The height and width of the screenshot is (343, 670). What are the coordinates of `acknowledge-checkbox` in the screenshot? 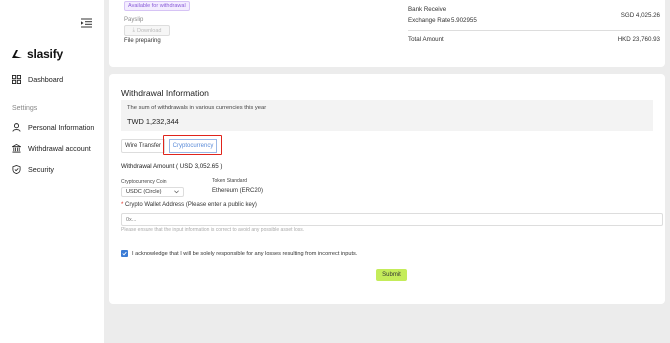 It's located at (124, 253).